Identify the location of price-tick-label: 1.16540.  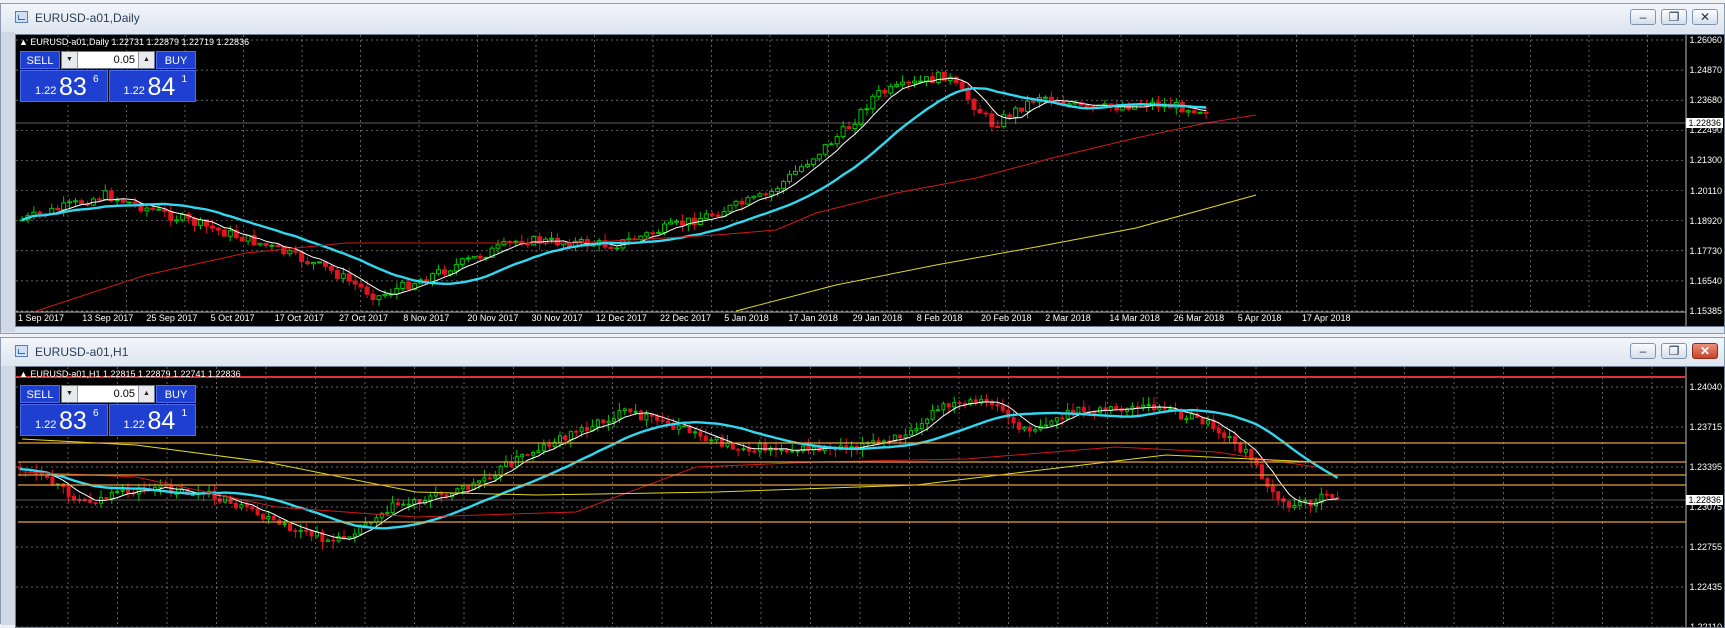
(1705, 280).